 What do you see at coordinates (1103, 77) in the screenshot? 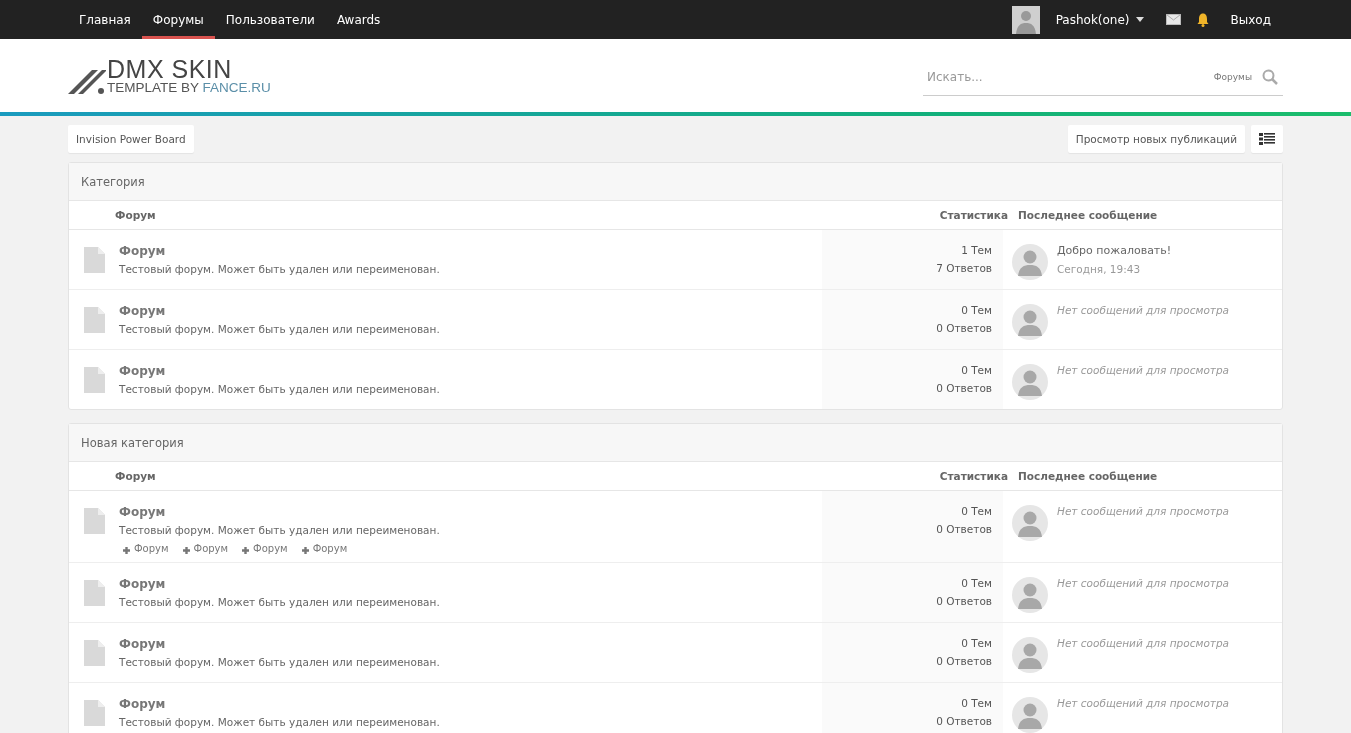
I see `search-field: Искать... Форумы` at bounding box center [1103, 77].